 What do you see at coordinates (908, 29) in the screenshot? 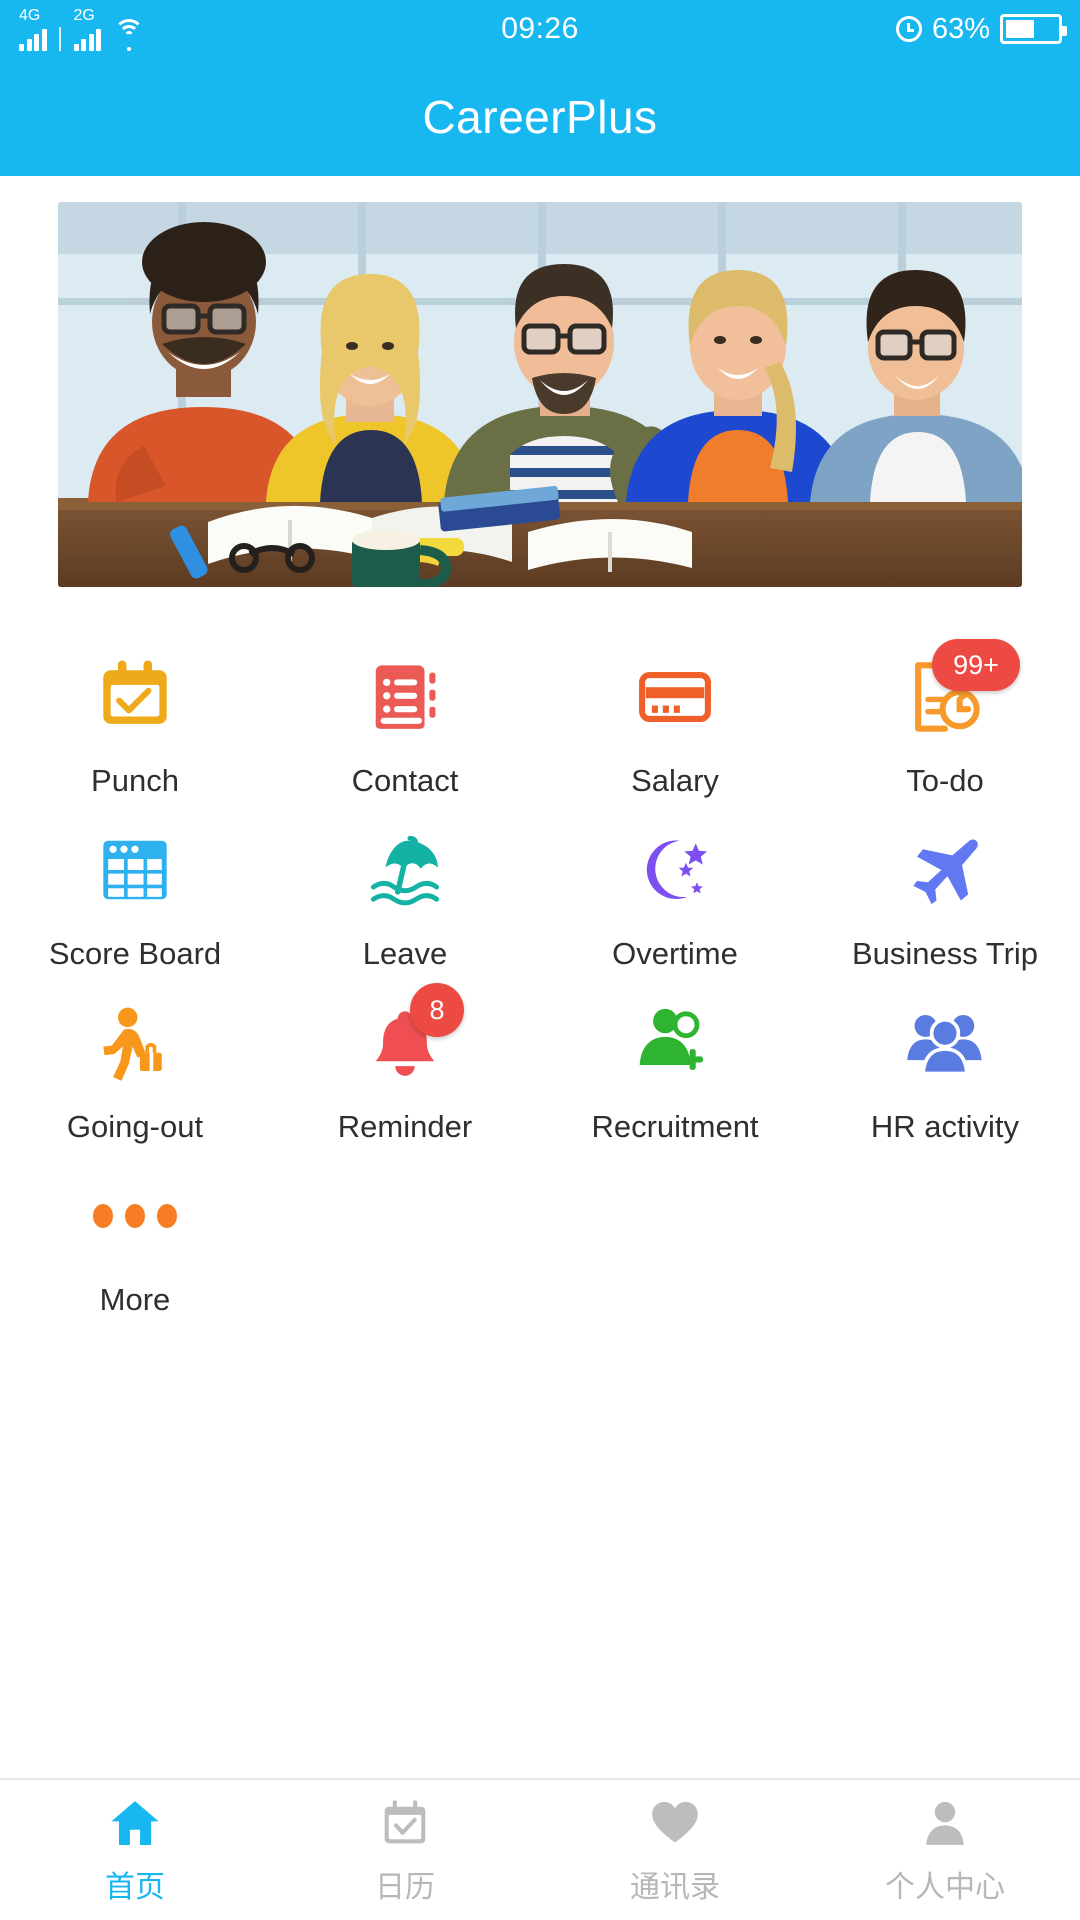
I see `alarm-icon` at bounding box center [908, 29].